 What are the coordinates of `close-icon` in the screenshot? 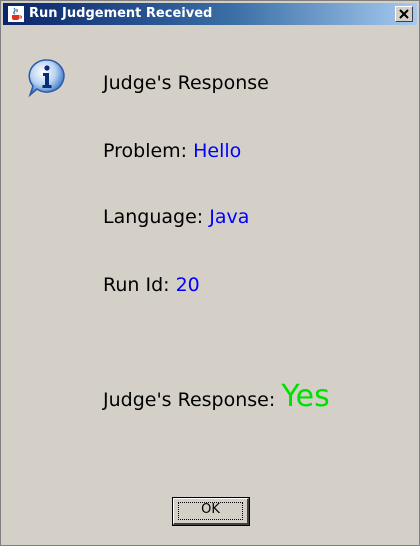 It's located at (404, 14).